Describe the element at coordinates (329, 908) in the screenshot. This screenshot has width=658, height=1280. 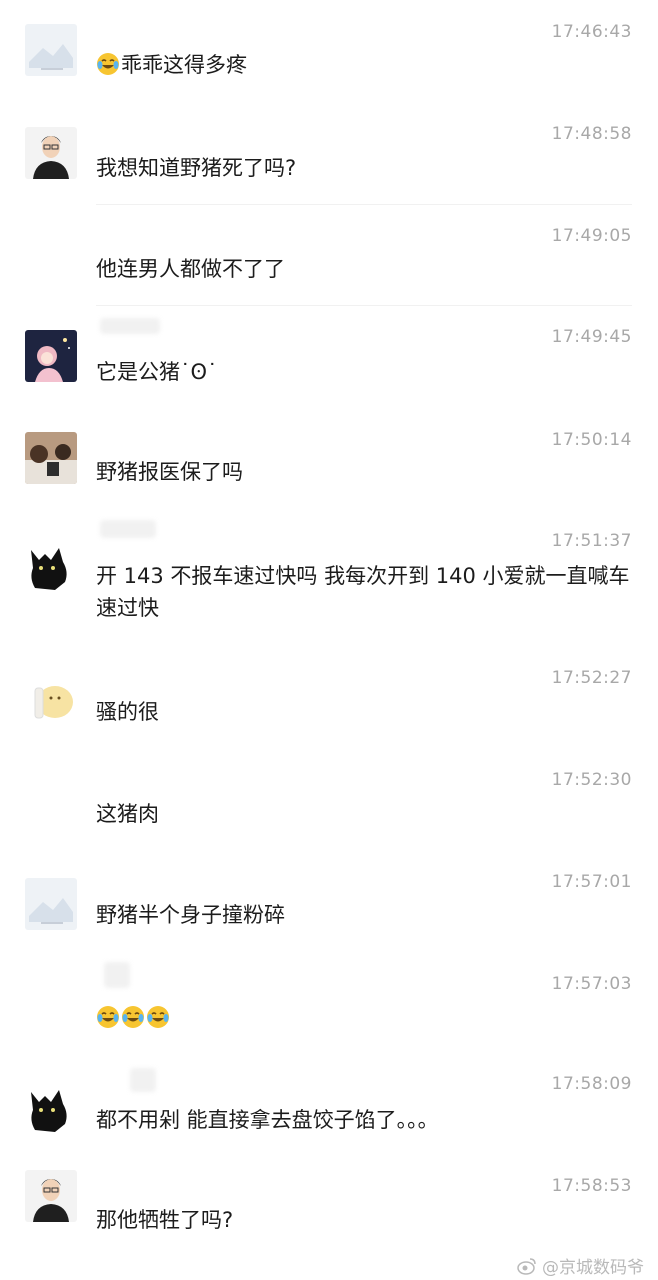
I see `message-item: 17:57:01 野猪半个身子撞粉碎` at that location.